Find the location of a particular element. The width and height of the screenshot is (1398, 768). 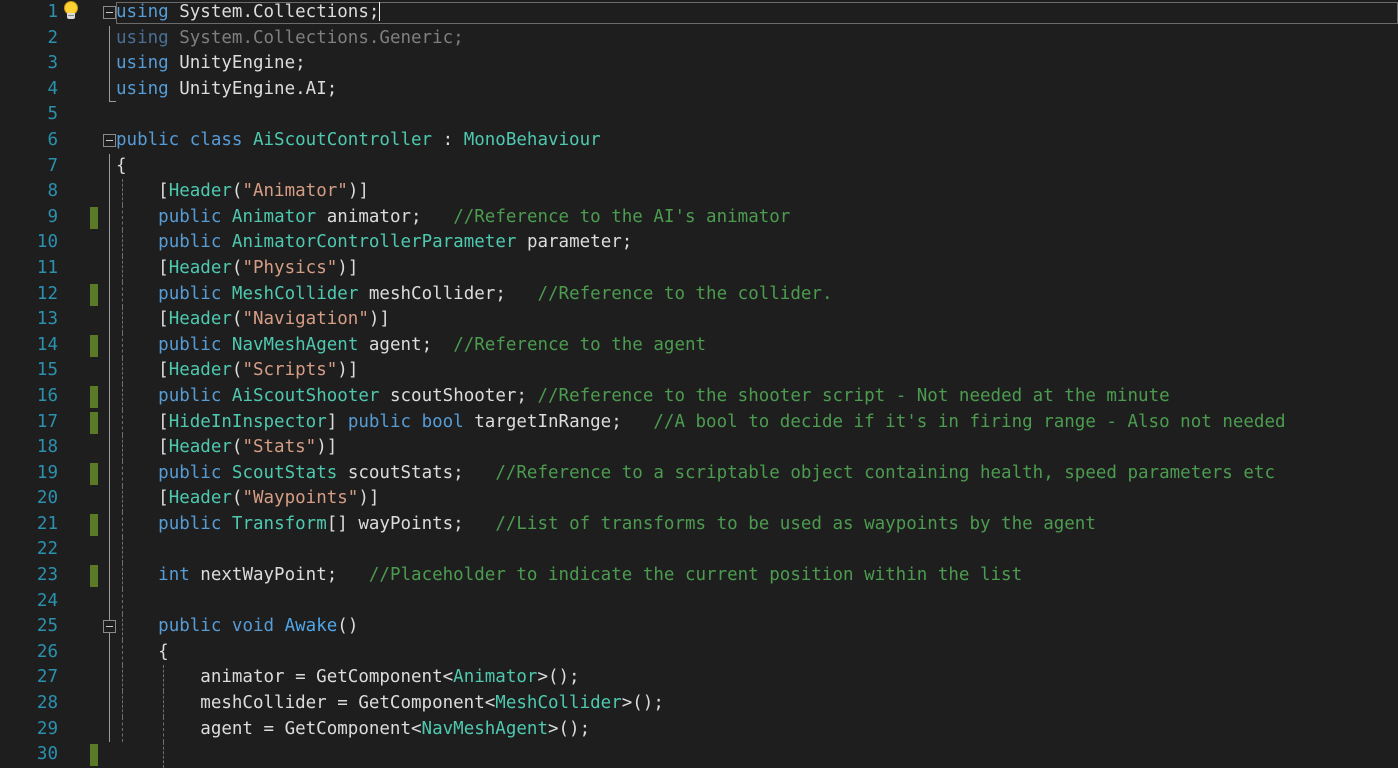

line-number: 30 is located at coordinates (47, 754).